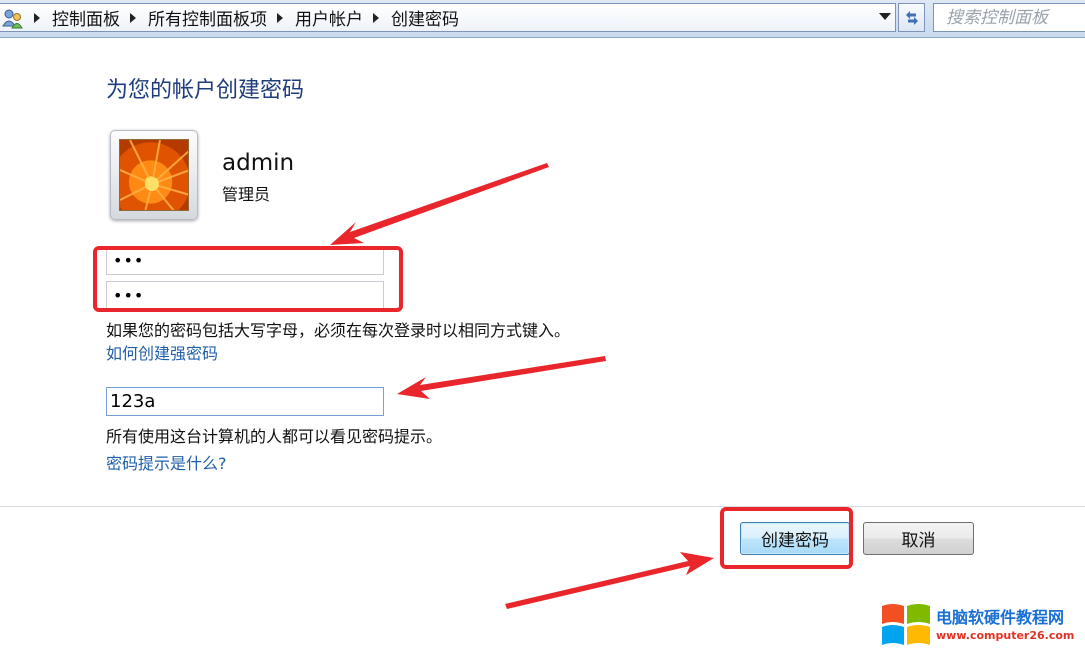  Describe the element at coordinates (245, 260) in the screenshot. I see `new-password-field` at that location.